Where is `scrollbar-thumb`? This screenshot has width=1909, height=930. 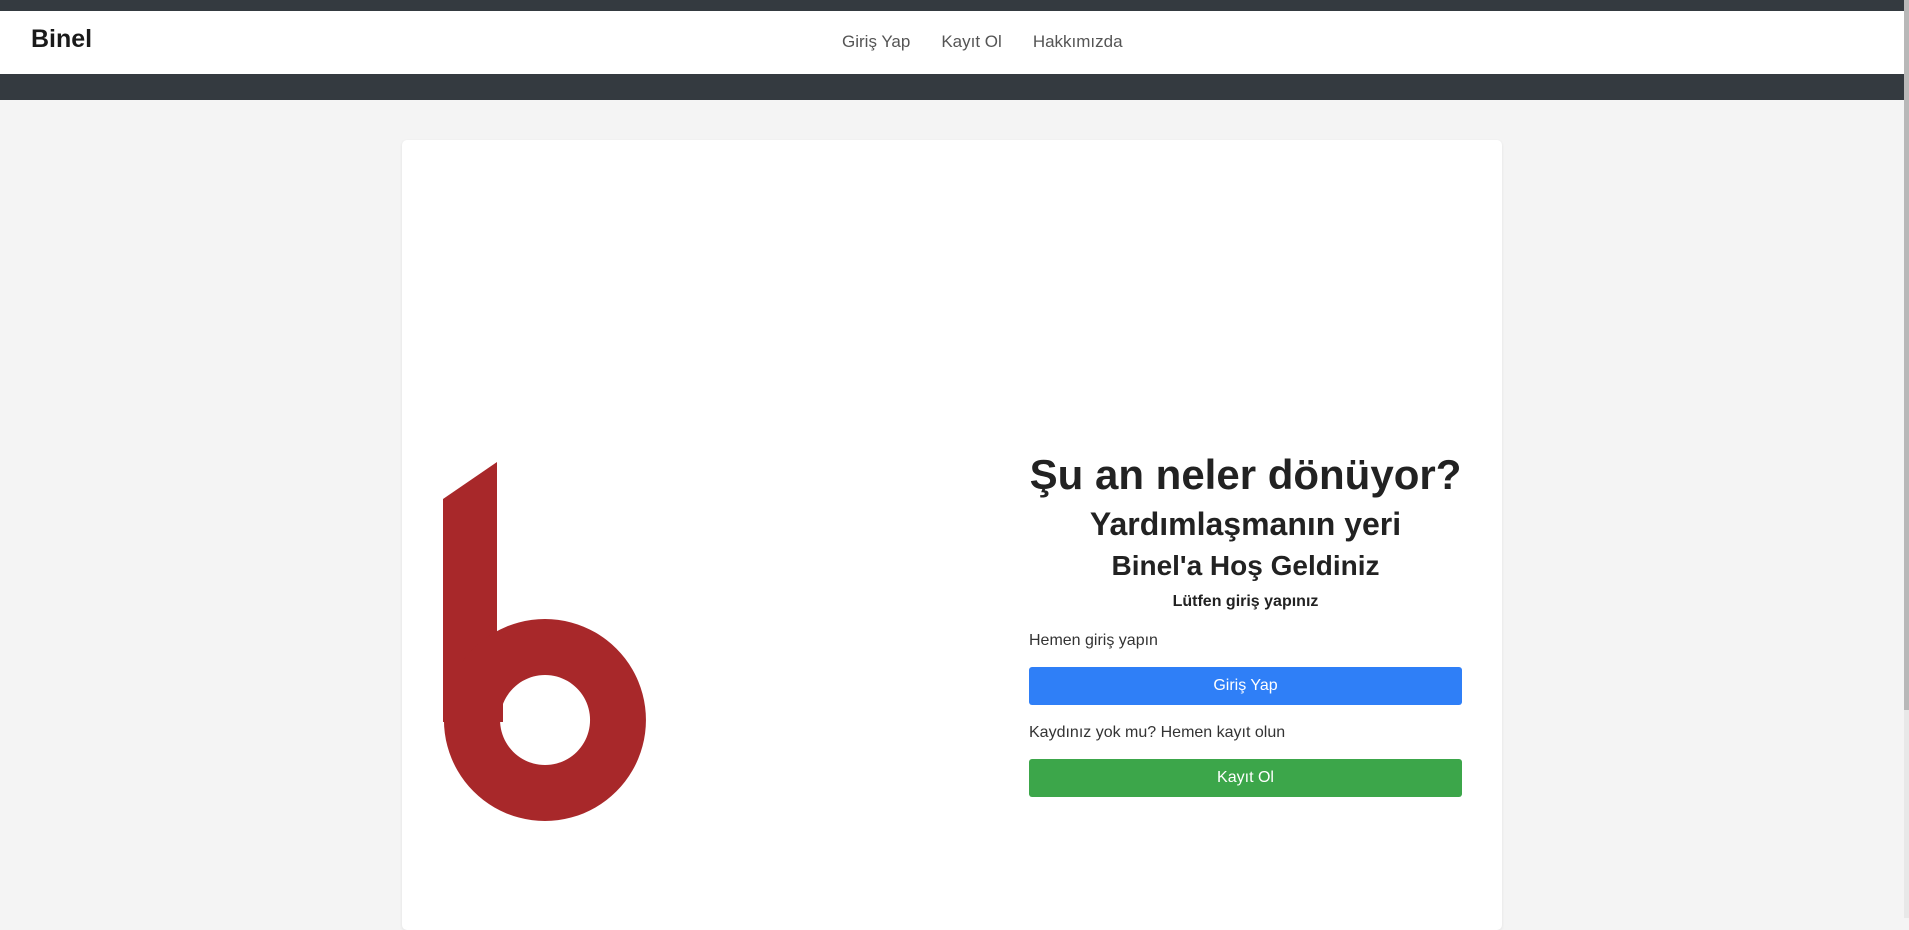
scrollbar-thumb is located at coordinates (1906, 355).